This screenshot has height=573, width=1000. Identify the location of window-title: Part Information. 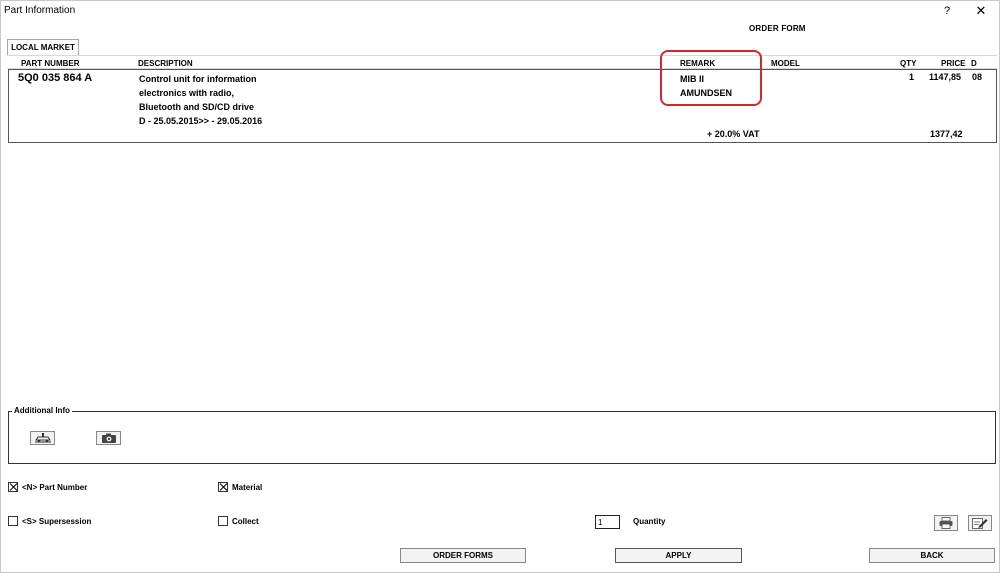
(40, 10).